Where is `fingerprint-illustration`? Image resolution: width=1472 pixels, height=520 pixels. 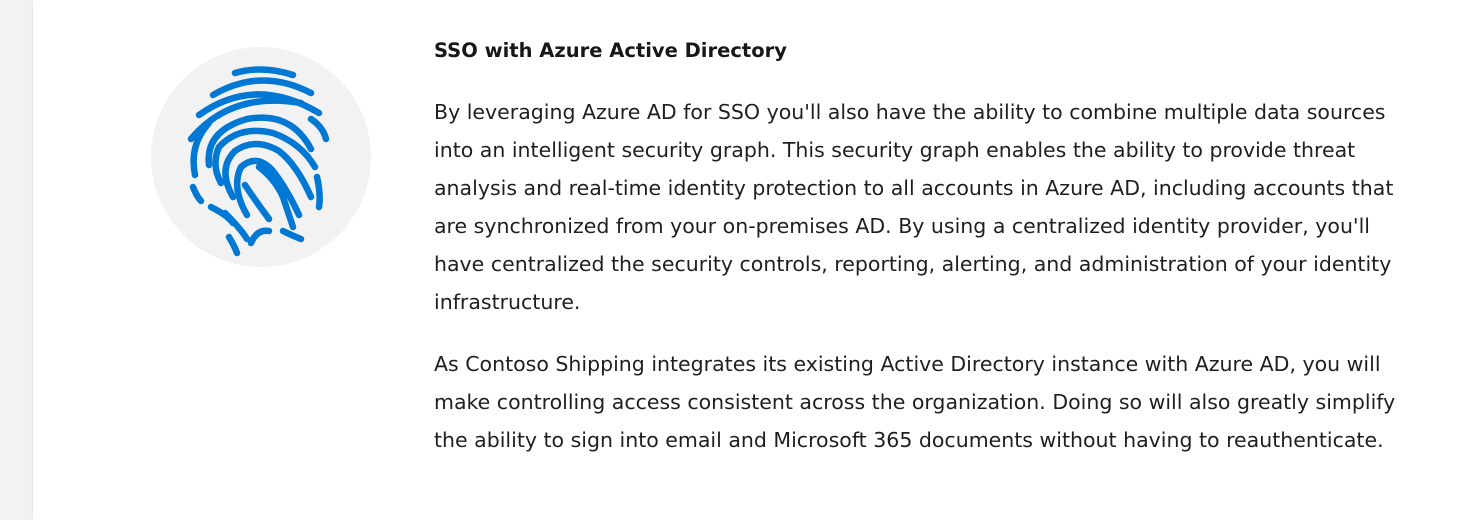
fingerprint-illustration is located at coordinates (261, 157).